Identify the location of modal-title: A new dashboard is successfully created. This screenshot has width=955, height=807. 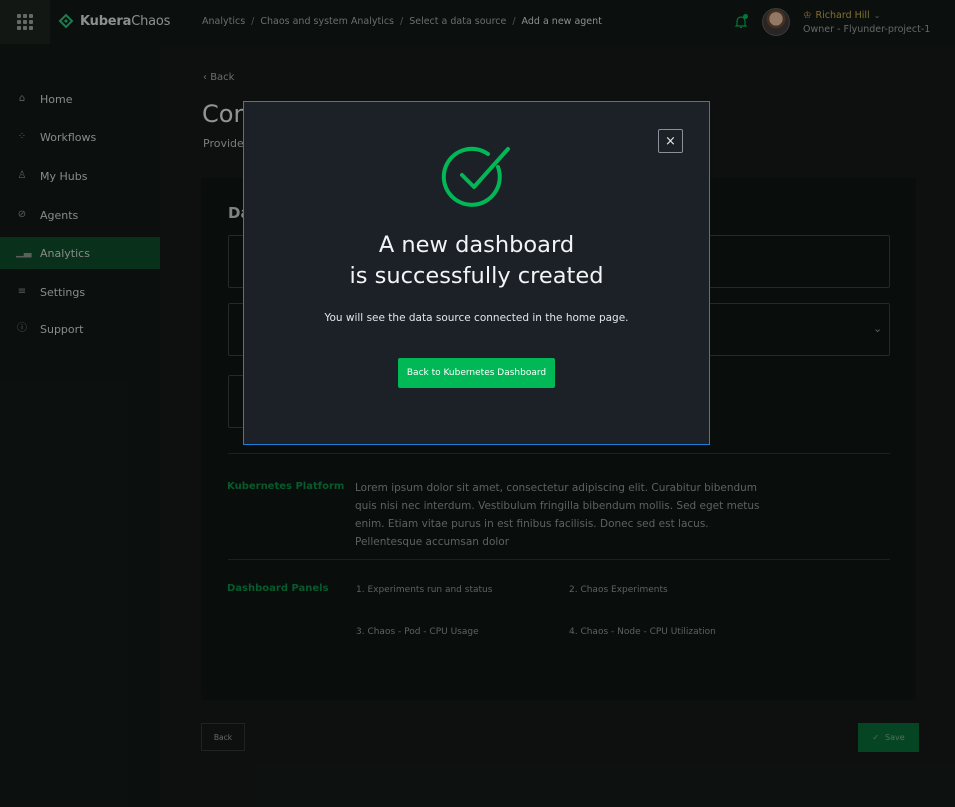
(476, 261).